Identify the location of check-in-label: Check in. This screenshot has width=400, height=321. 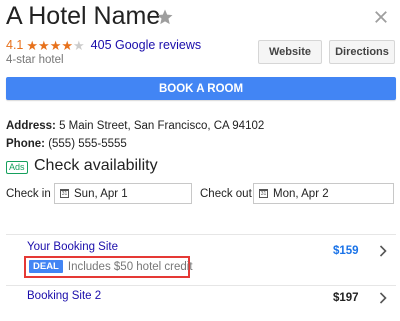
(28, 194).